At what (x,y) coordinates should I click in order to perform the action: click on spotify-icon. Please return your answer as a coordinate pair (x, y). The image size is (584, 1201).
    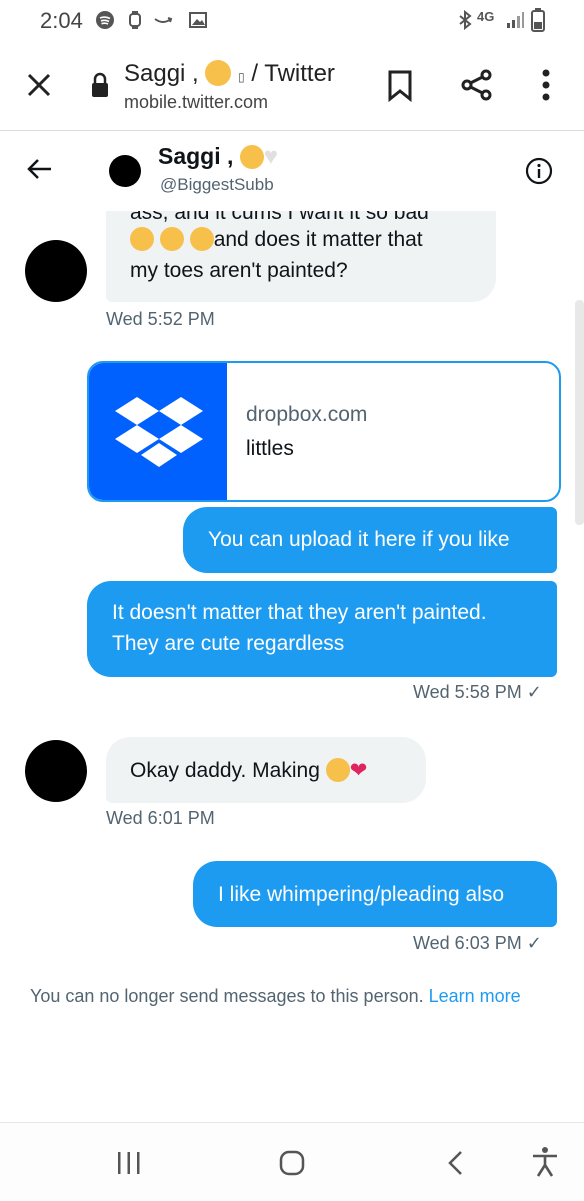
    Looking at the image, I should click on (105, 20).